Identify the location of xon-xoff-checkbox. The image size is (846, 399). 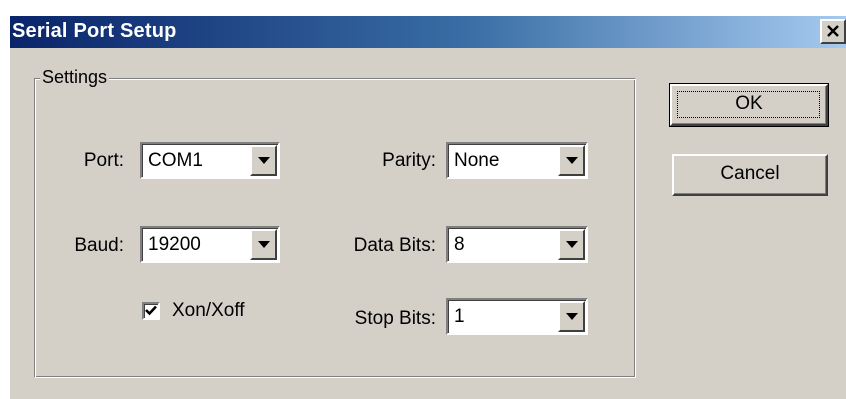
(151, 311).